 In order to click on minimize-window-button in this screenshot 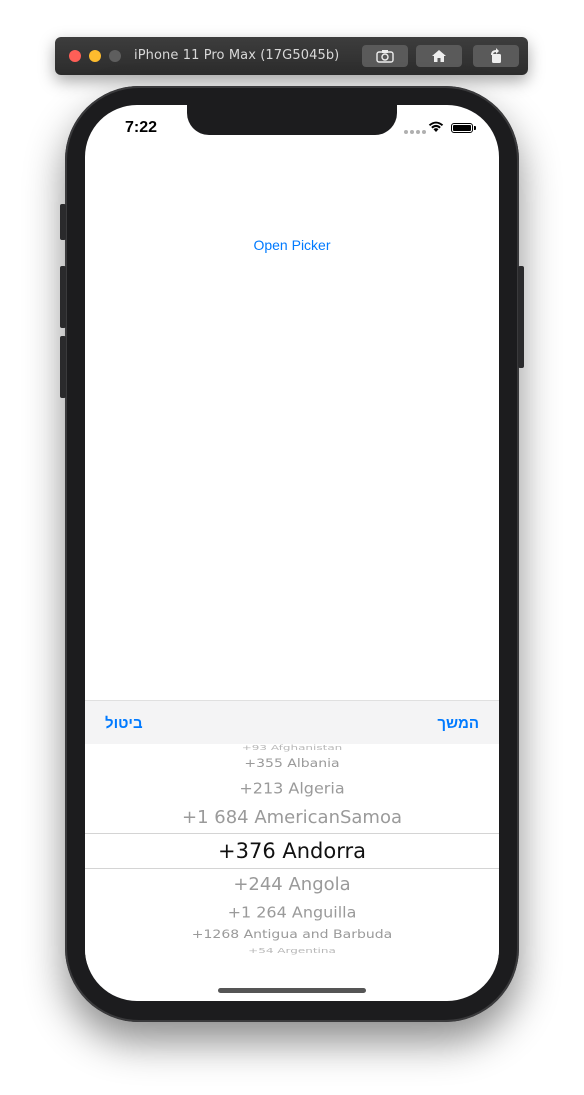, I will do `click(95, 56)`.